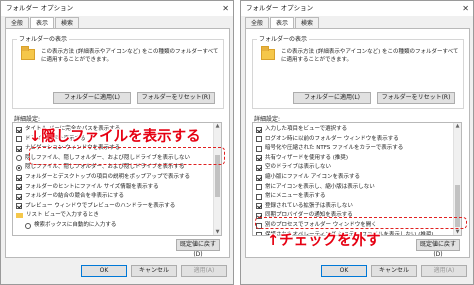 The image size is (474, 285). Describe the element at coordinates (62, 215) in the screenshot. I see `settings-item-label: リスト ビューで入力するとき` at that location.